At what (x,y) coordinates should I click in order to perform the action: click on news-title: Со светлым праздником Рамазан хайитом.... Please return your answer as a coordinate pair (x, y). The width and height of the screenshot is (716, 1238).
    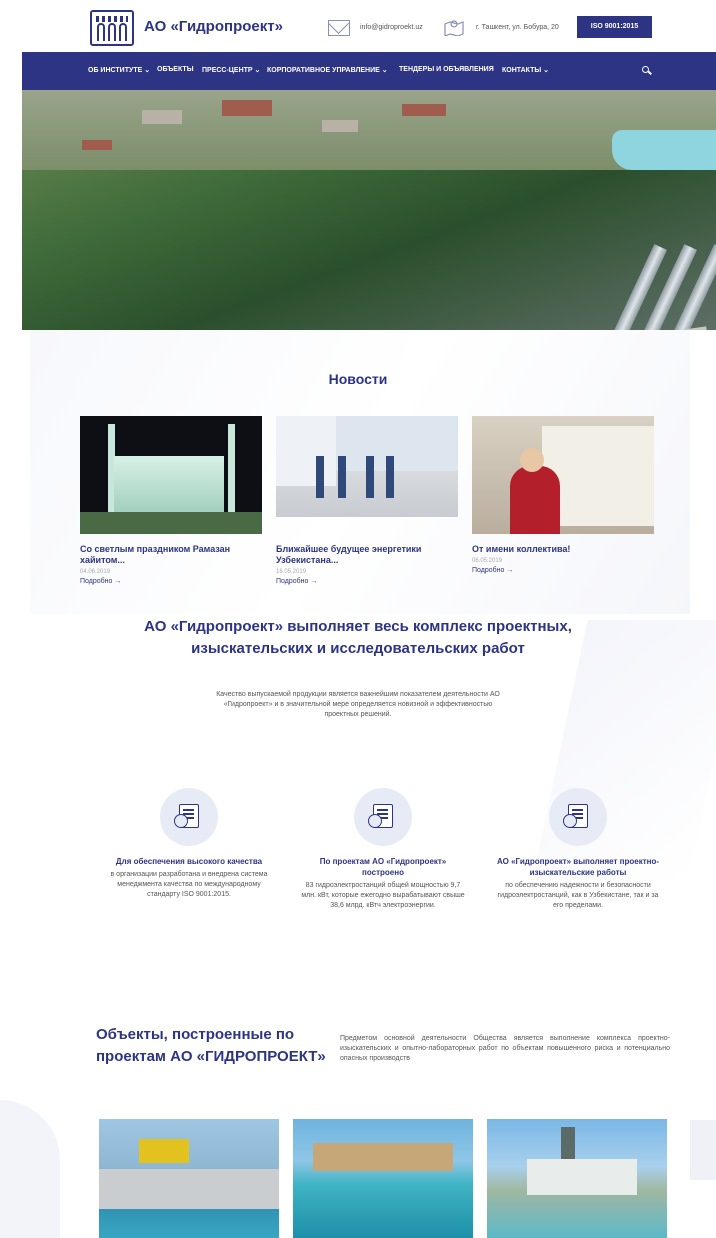
    Looking at the image, I should click on (171, 555).